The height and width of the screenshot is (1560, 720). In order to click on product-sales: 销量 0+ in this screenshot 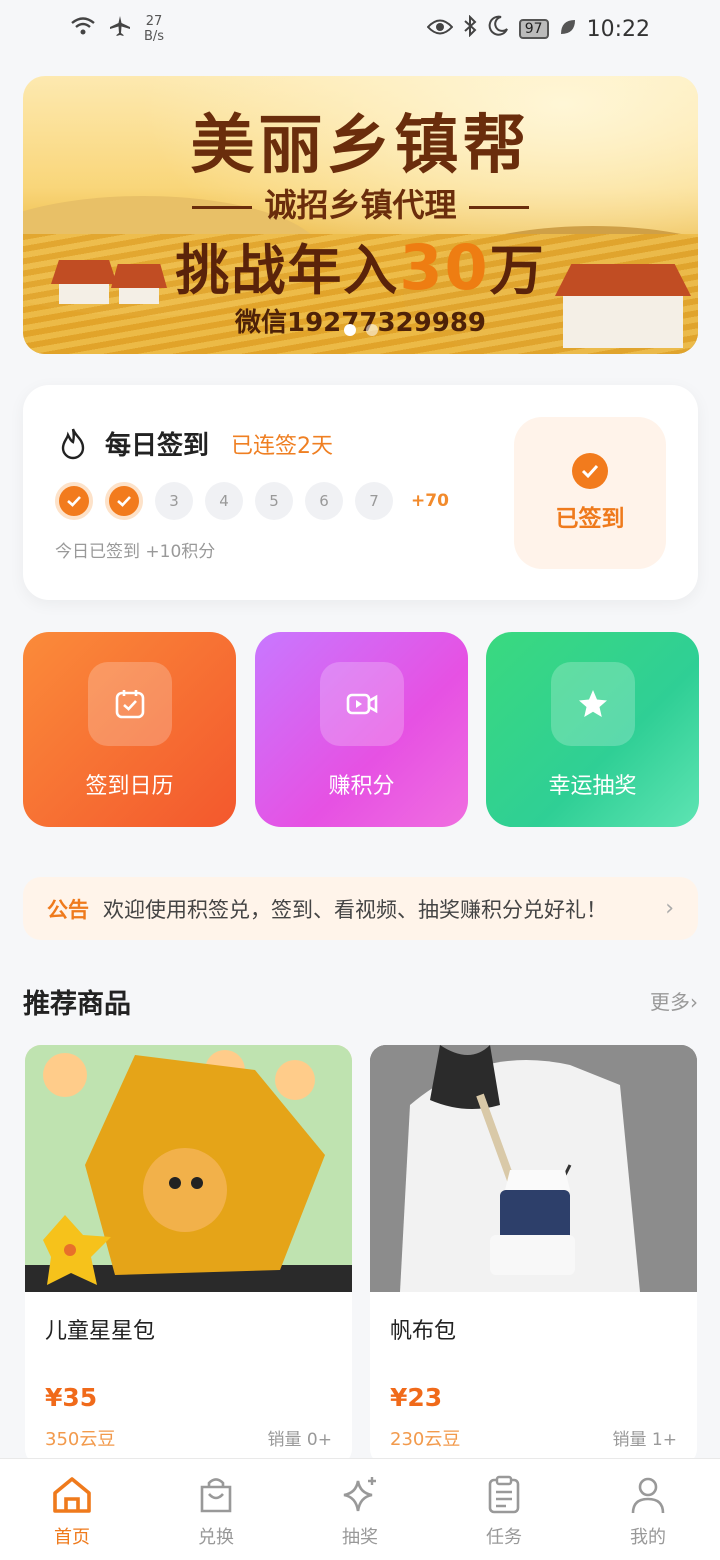, I will do `click(299, 1440)`.